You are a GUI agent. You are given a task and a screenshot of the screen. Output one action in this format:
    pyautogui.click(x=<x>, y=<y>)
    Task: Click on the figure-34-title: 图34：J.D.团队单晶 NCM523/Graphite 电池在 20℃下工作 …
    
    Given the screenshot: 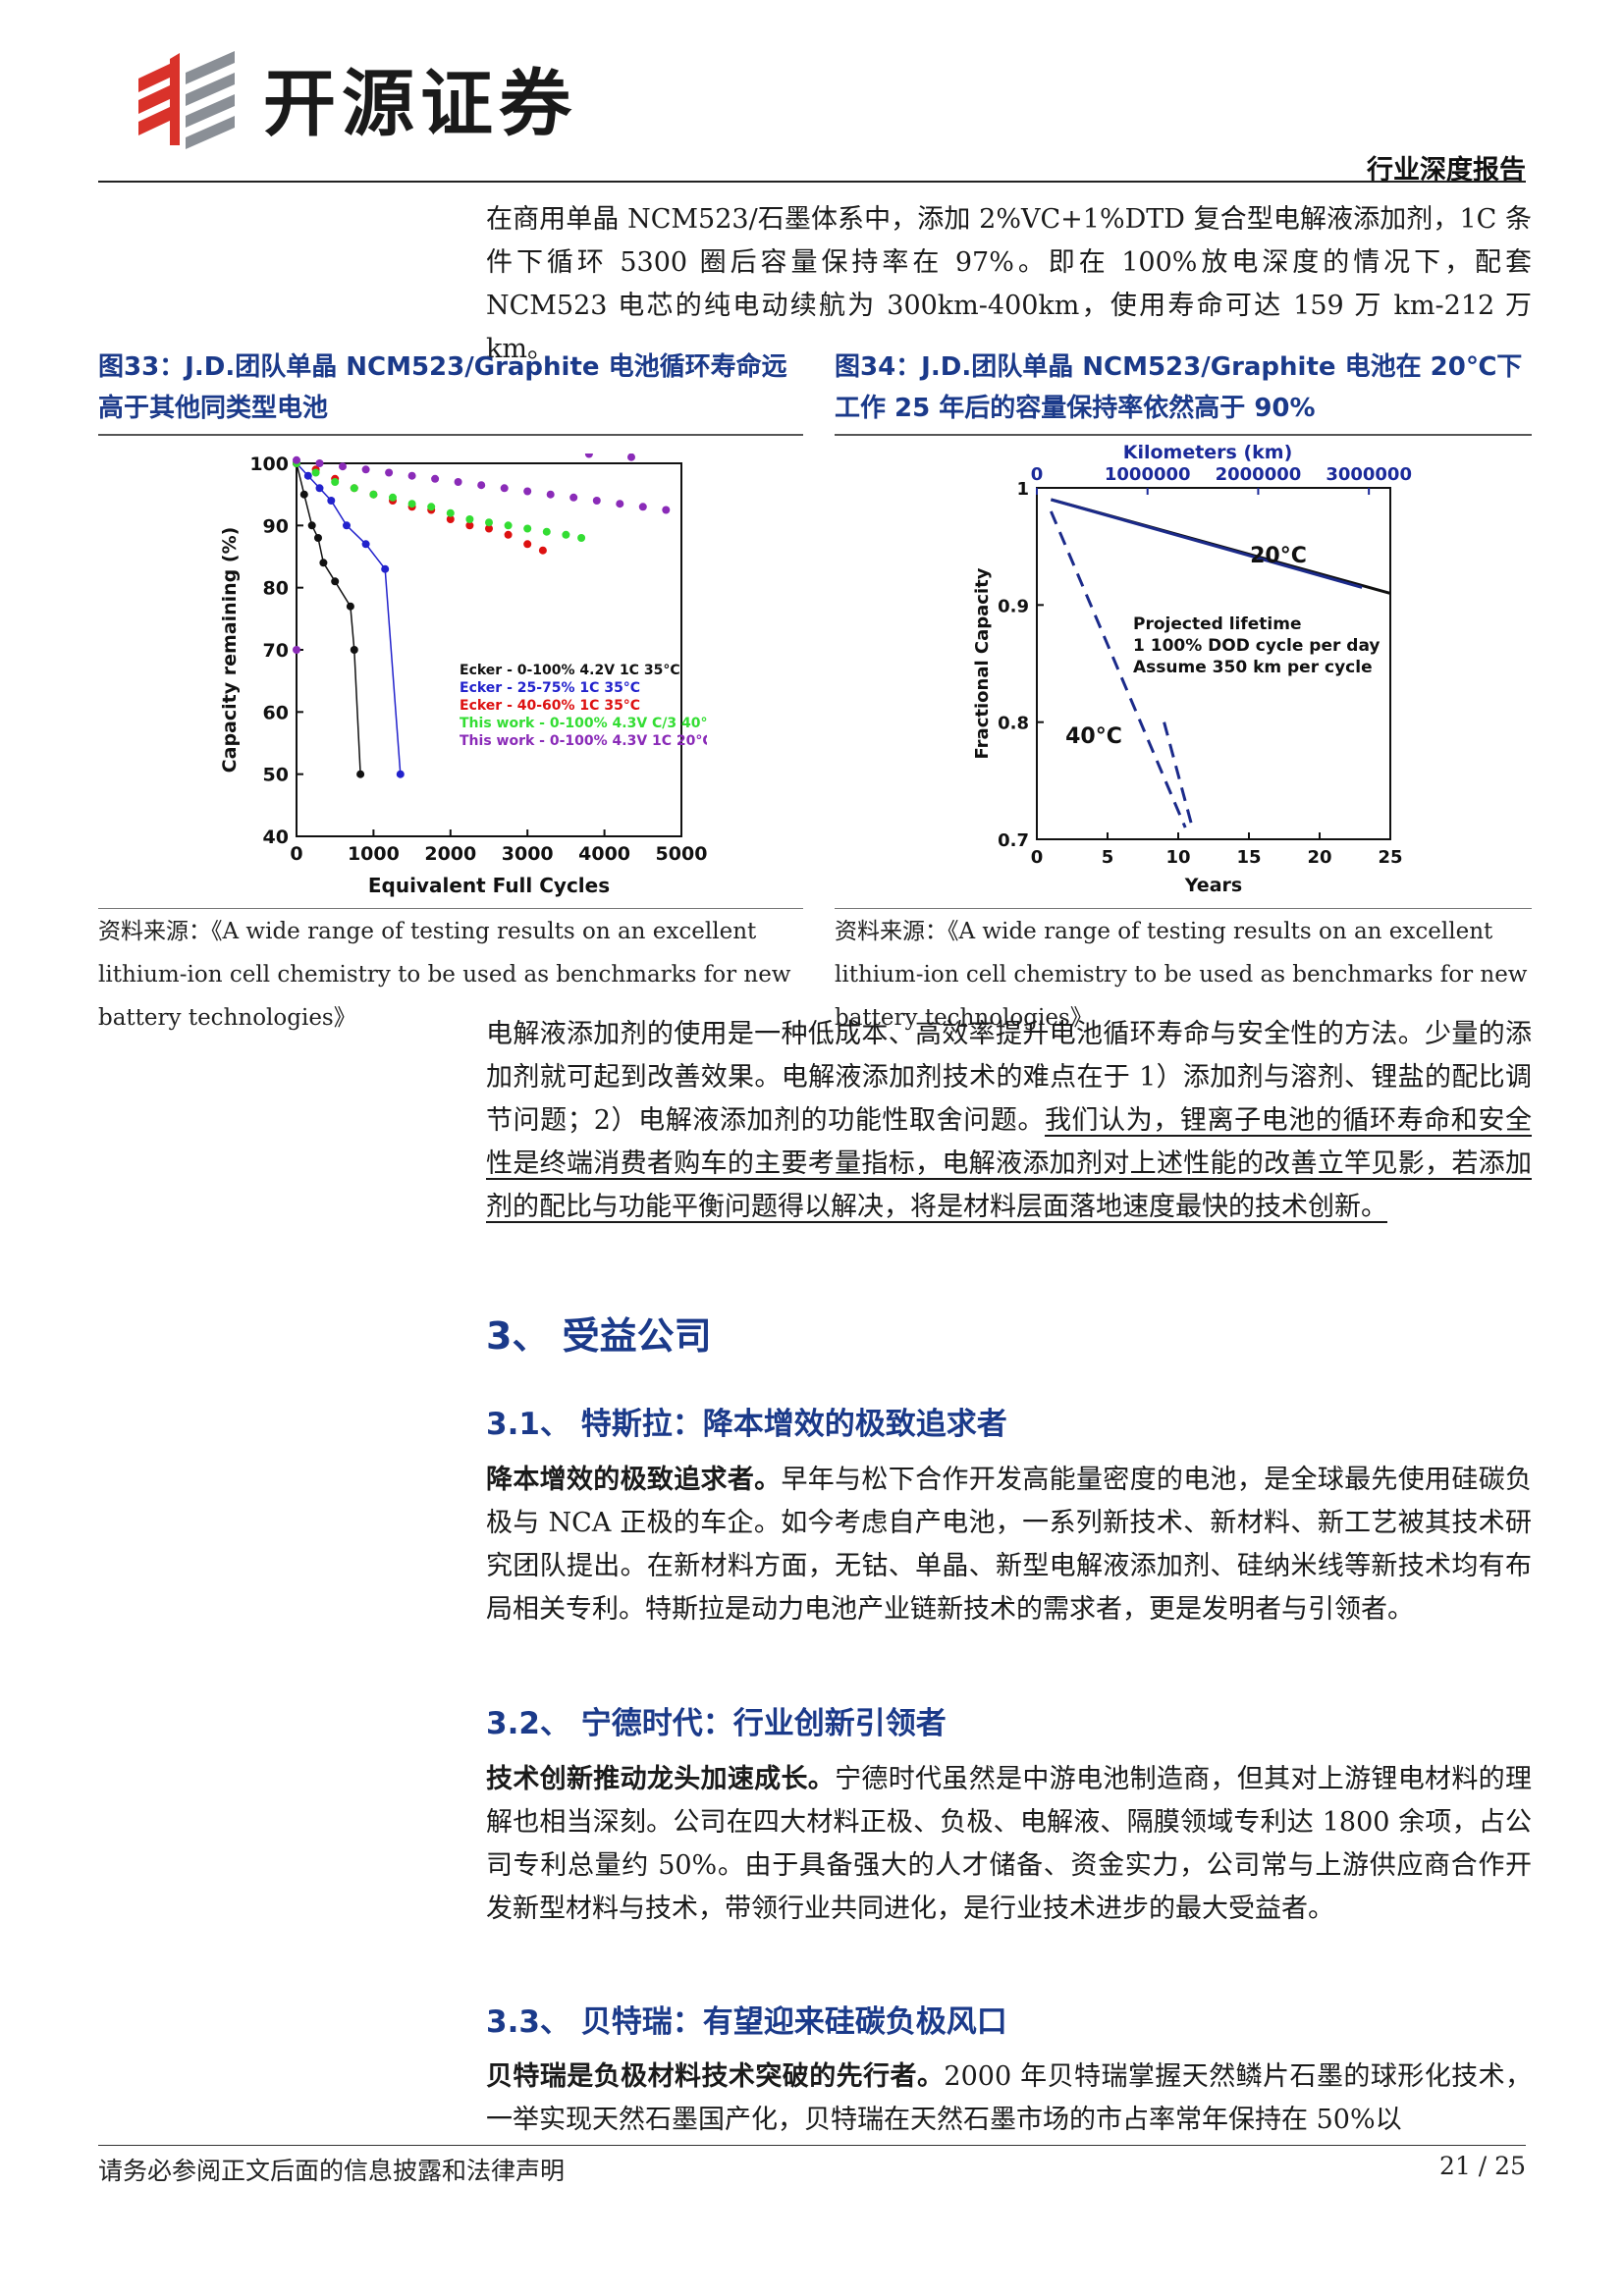 What is the action you would take?
    pyautogui.click(x=1179, y=387)
    